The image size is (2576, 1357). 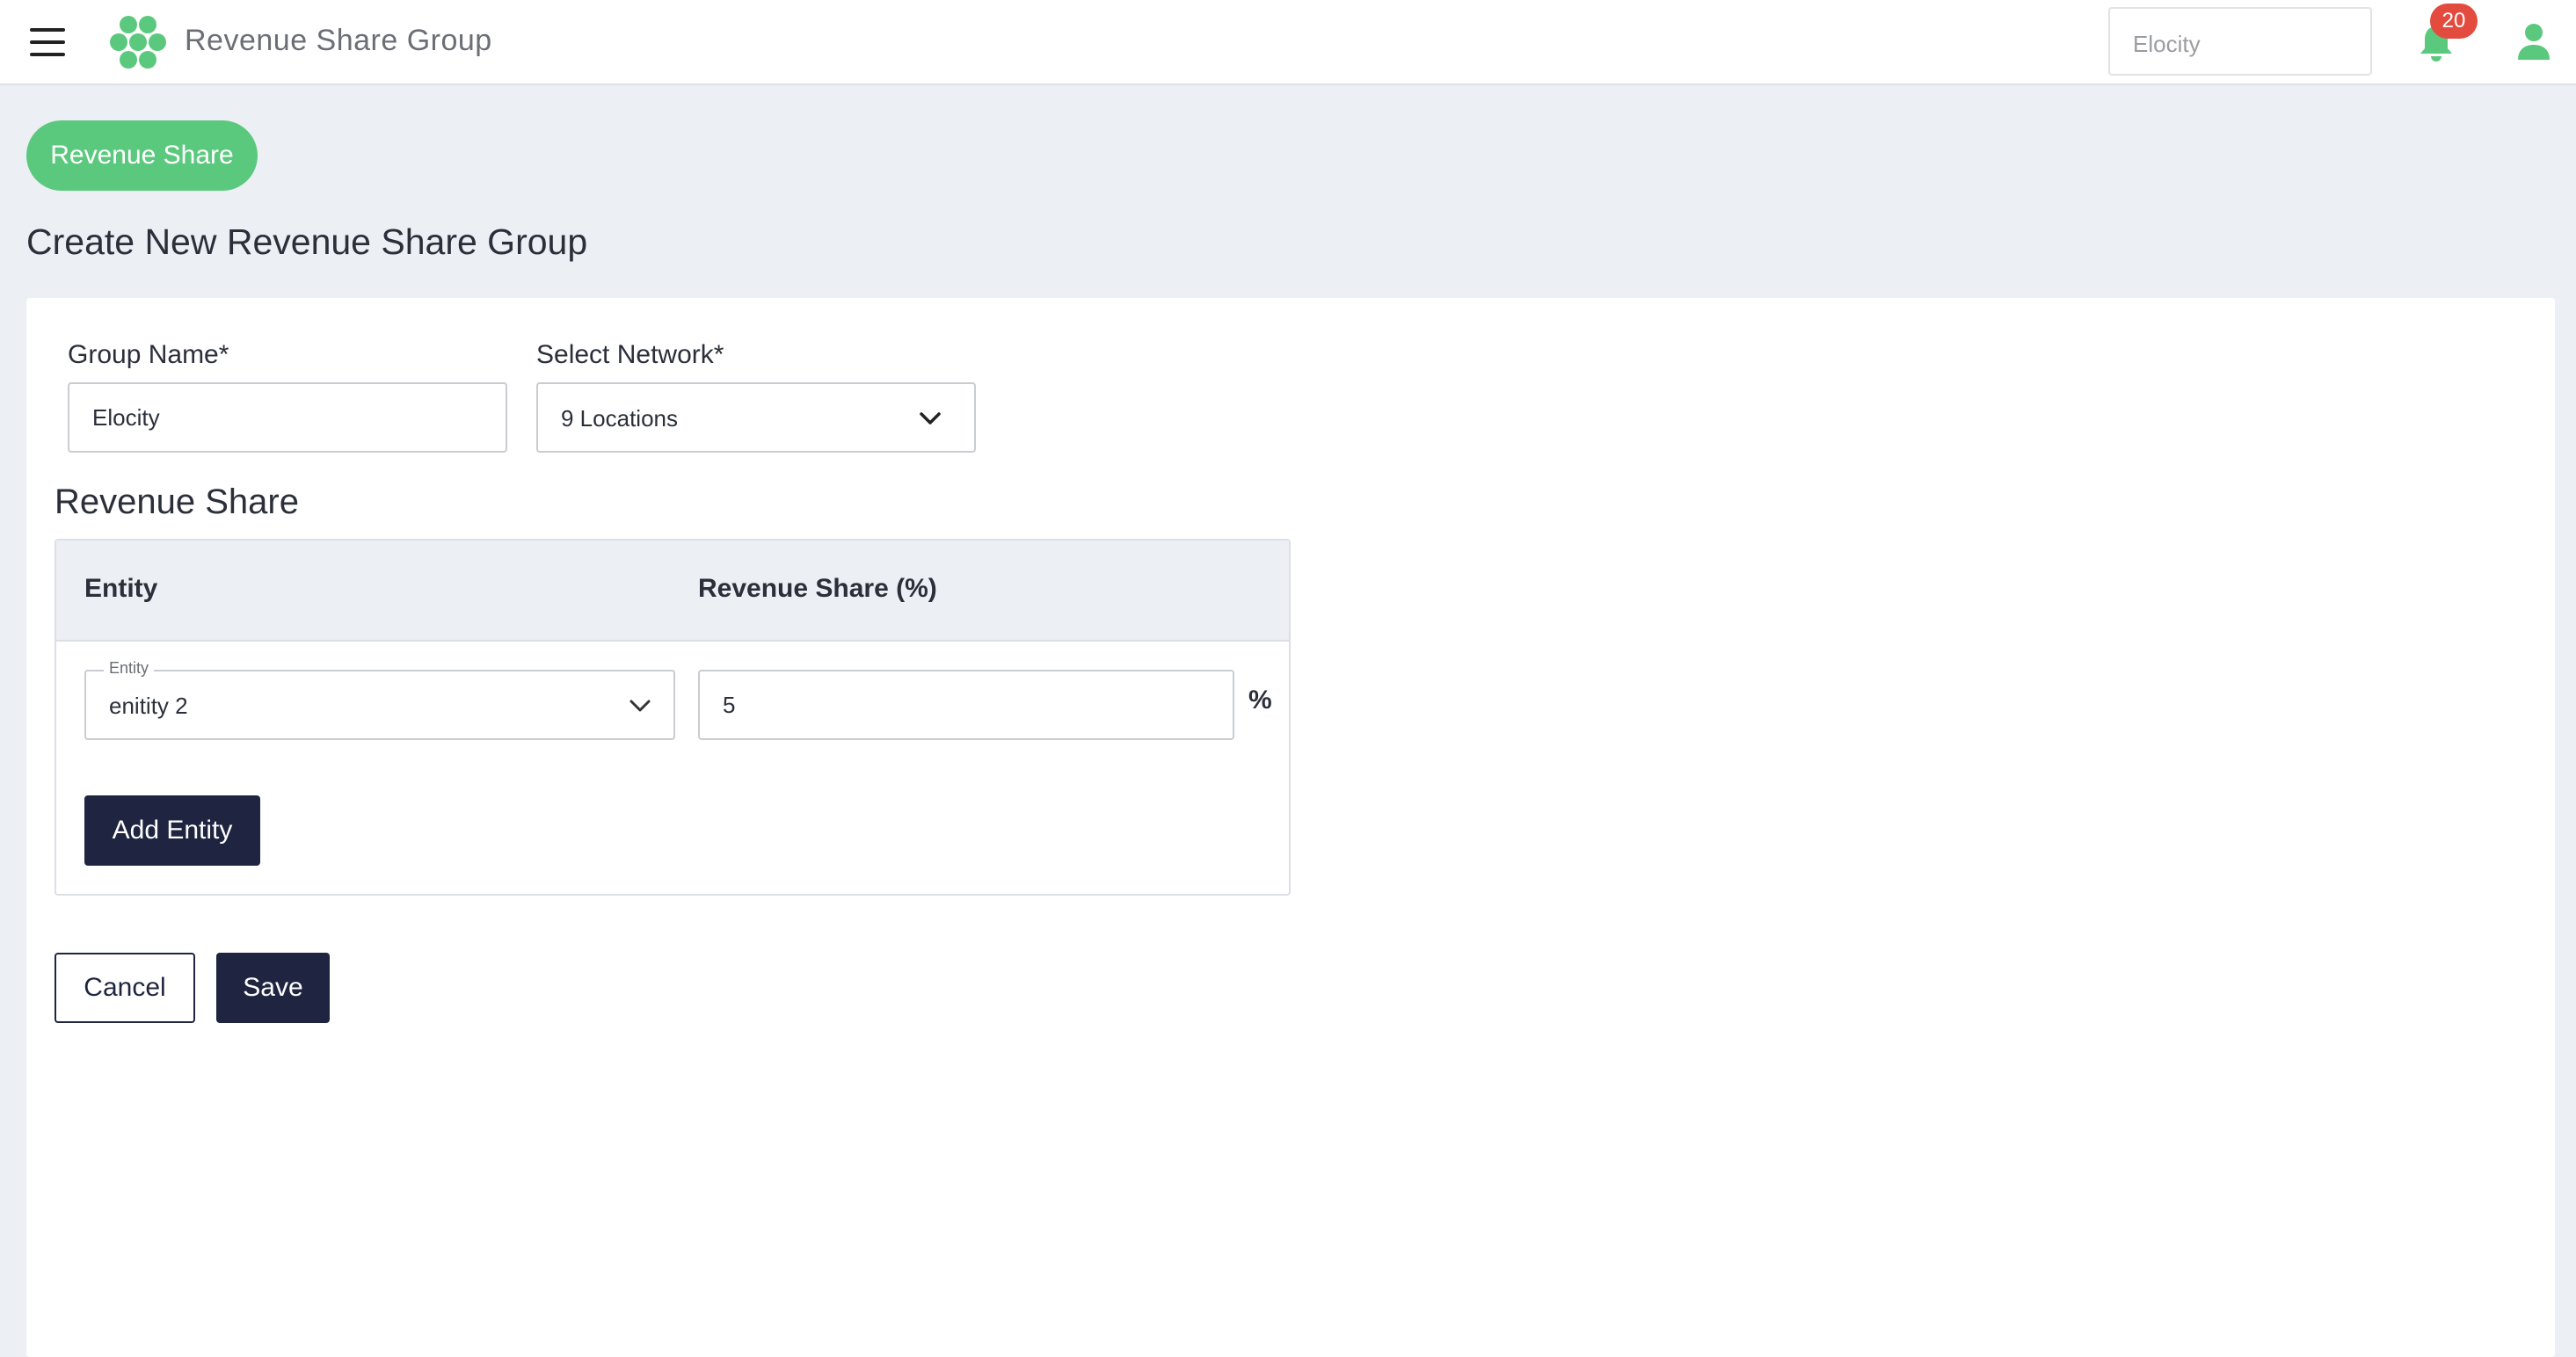 I want to click on entity-select-label: Entity, so click(x=129, y=669).